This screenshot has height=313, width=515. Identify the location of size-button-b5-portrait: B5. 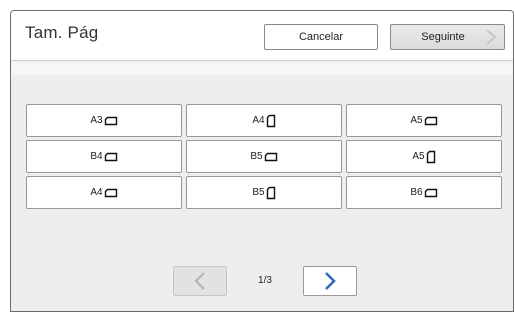
(264, 192).